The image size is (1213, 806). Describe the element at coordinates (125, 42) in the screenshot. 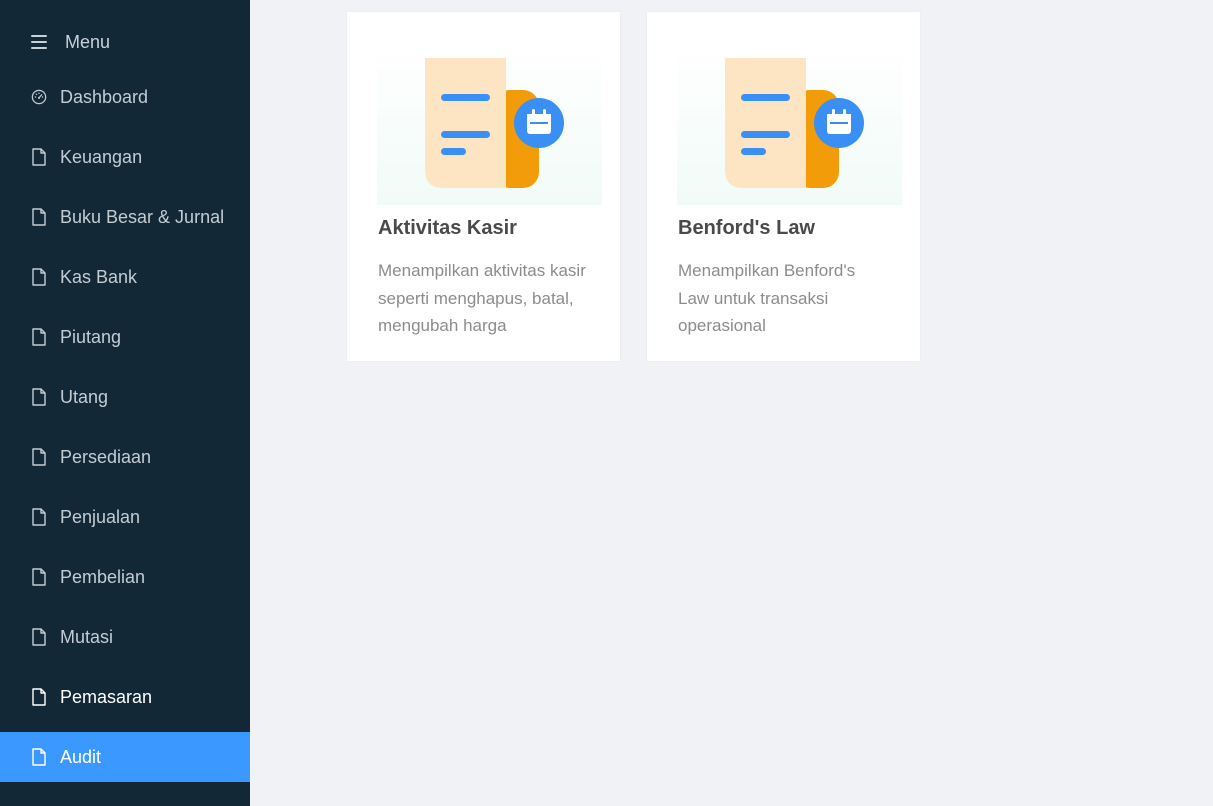

I see `menu-toggle: Menu` at that location.